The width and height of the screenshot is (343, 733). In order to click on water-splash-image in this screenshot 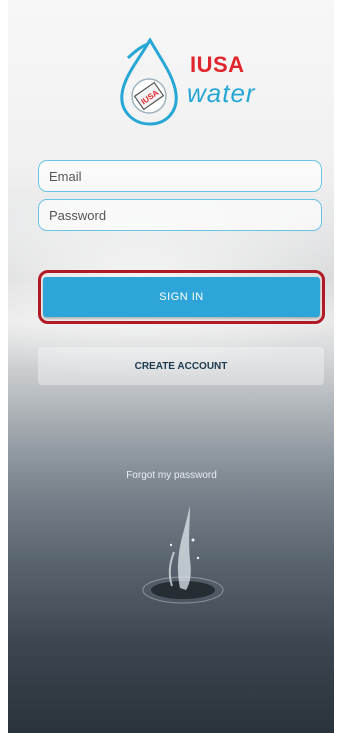, I will do `click(183, 555)`.